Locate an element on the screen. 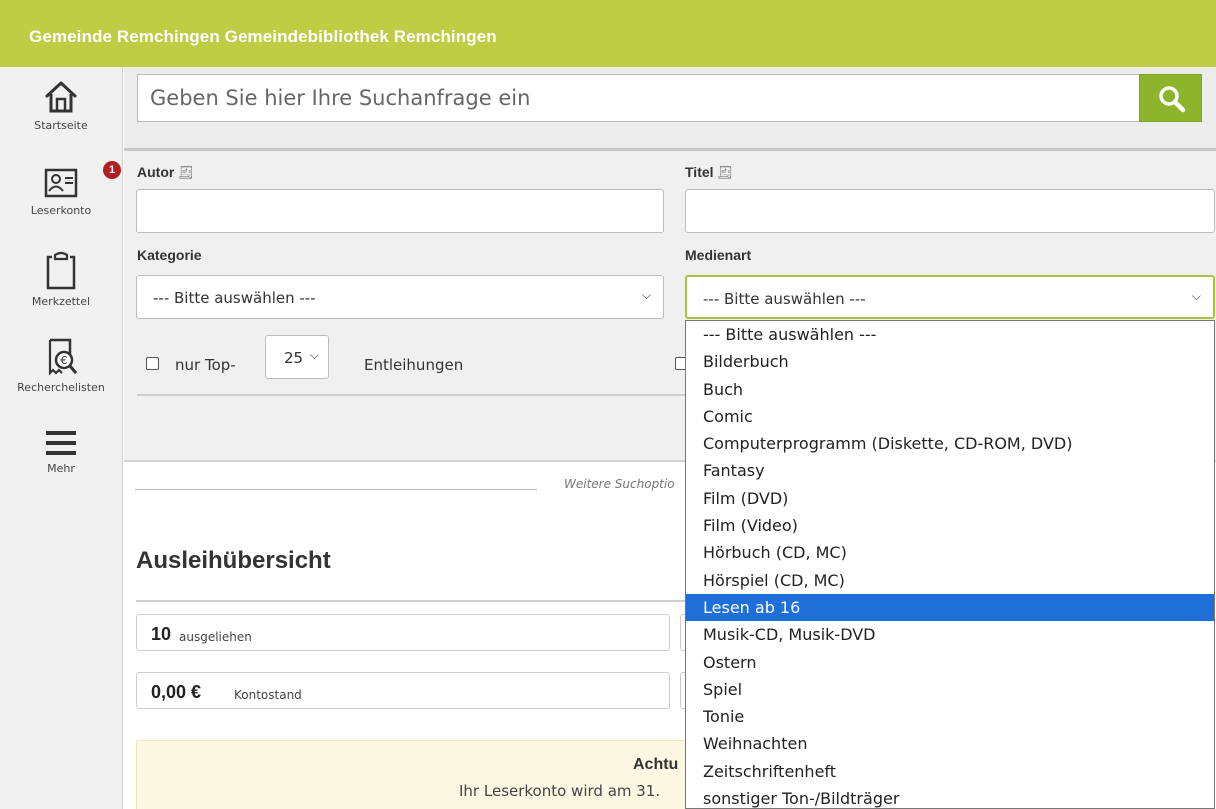  loans-count: 10 is located at coordinates (161, 634).